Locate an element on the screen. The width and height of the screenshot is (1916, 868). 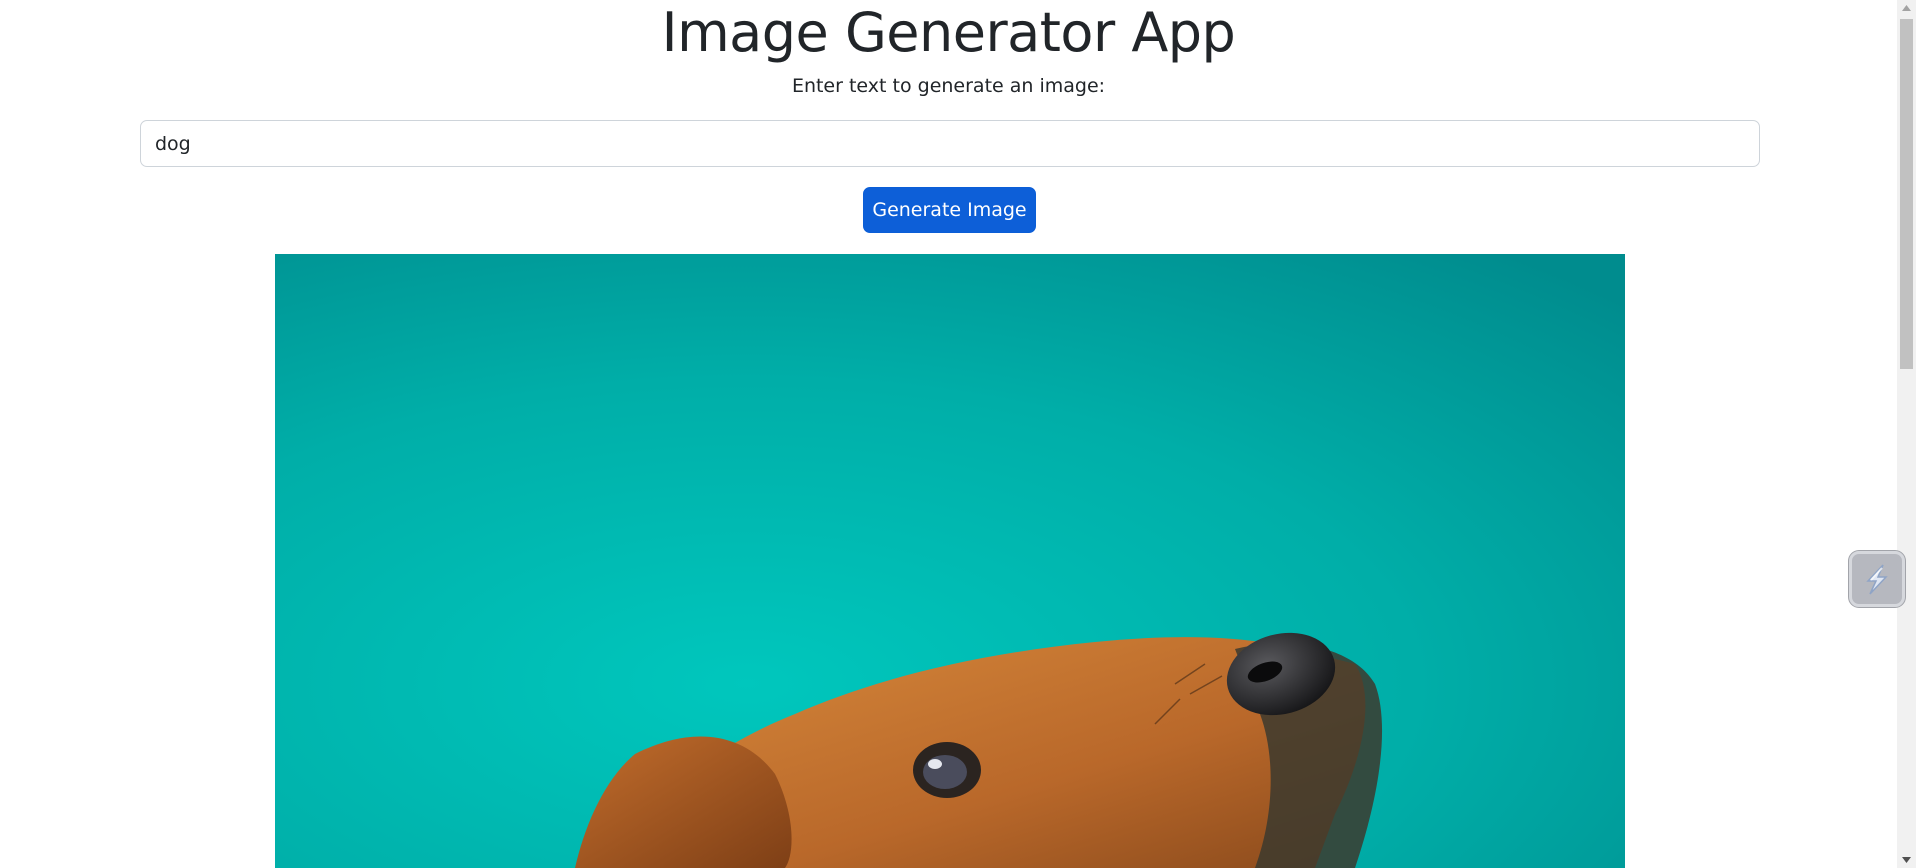
scroll-up-arrow-icon is located at coordinates (1906, 8).